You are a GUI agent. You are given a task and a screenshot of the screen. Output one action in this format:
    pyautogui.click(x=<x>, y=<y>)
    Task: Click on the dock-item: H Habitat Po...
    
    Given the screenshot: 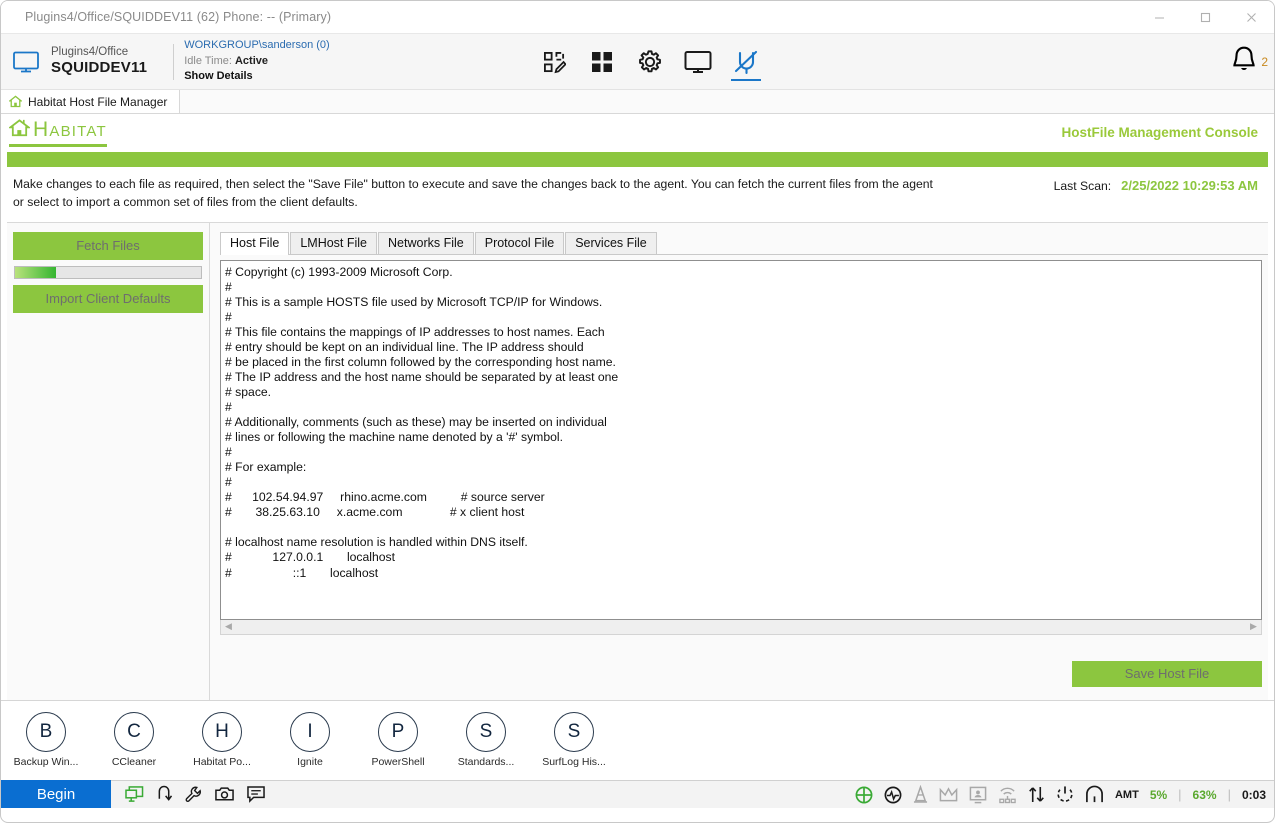 What is the action you would take?
    pyautogui.click(x=222, y=740)
    